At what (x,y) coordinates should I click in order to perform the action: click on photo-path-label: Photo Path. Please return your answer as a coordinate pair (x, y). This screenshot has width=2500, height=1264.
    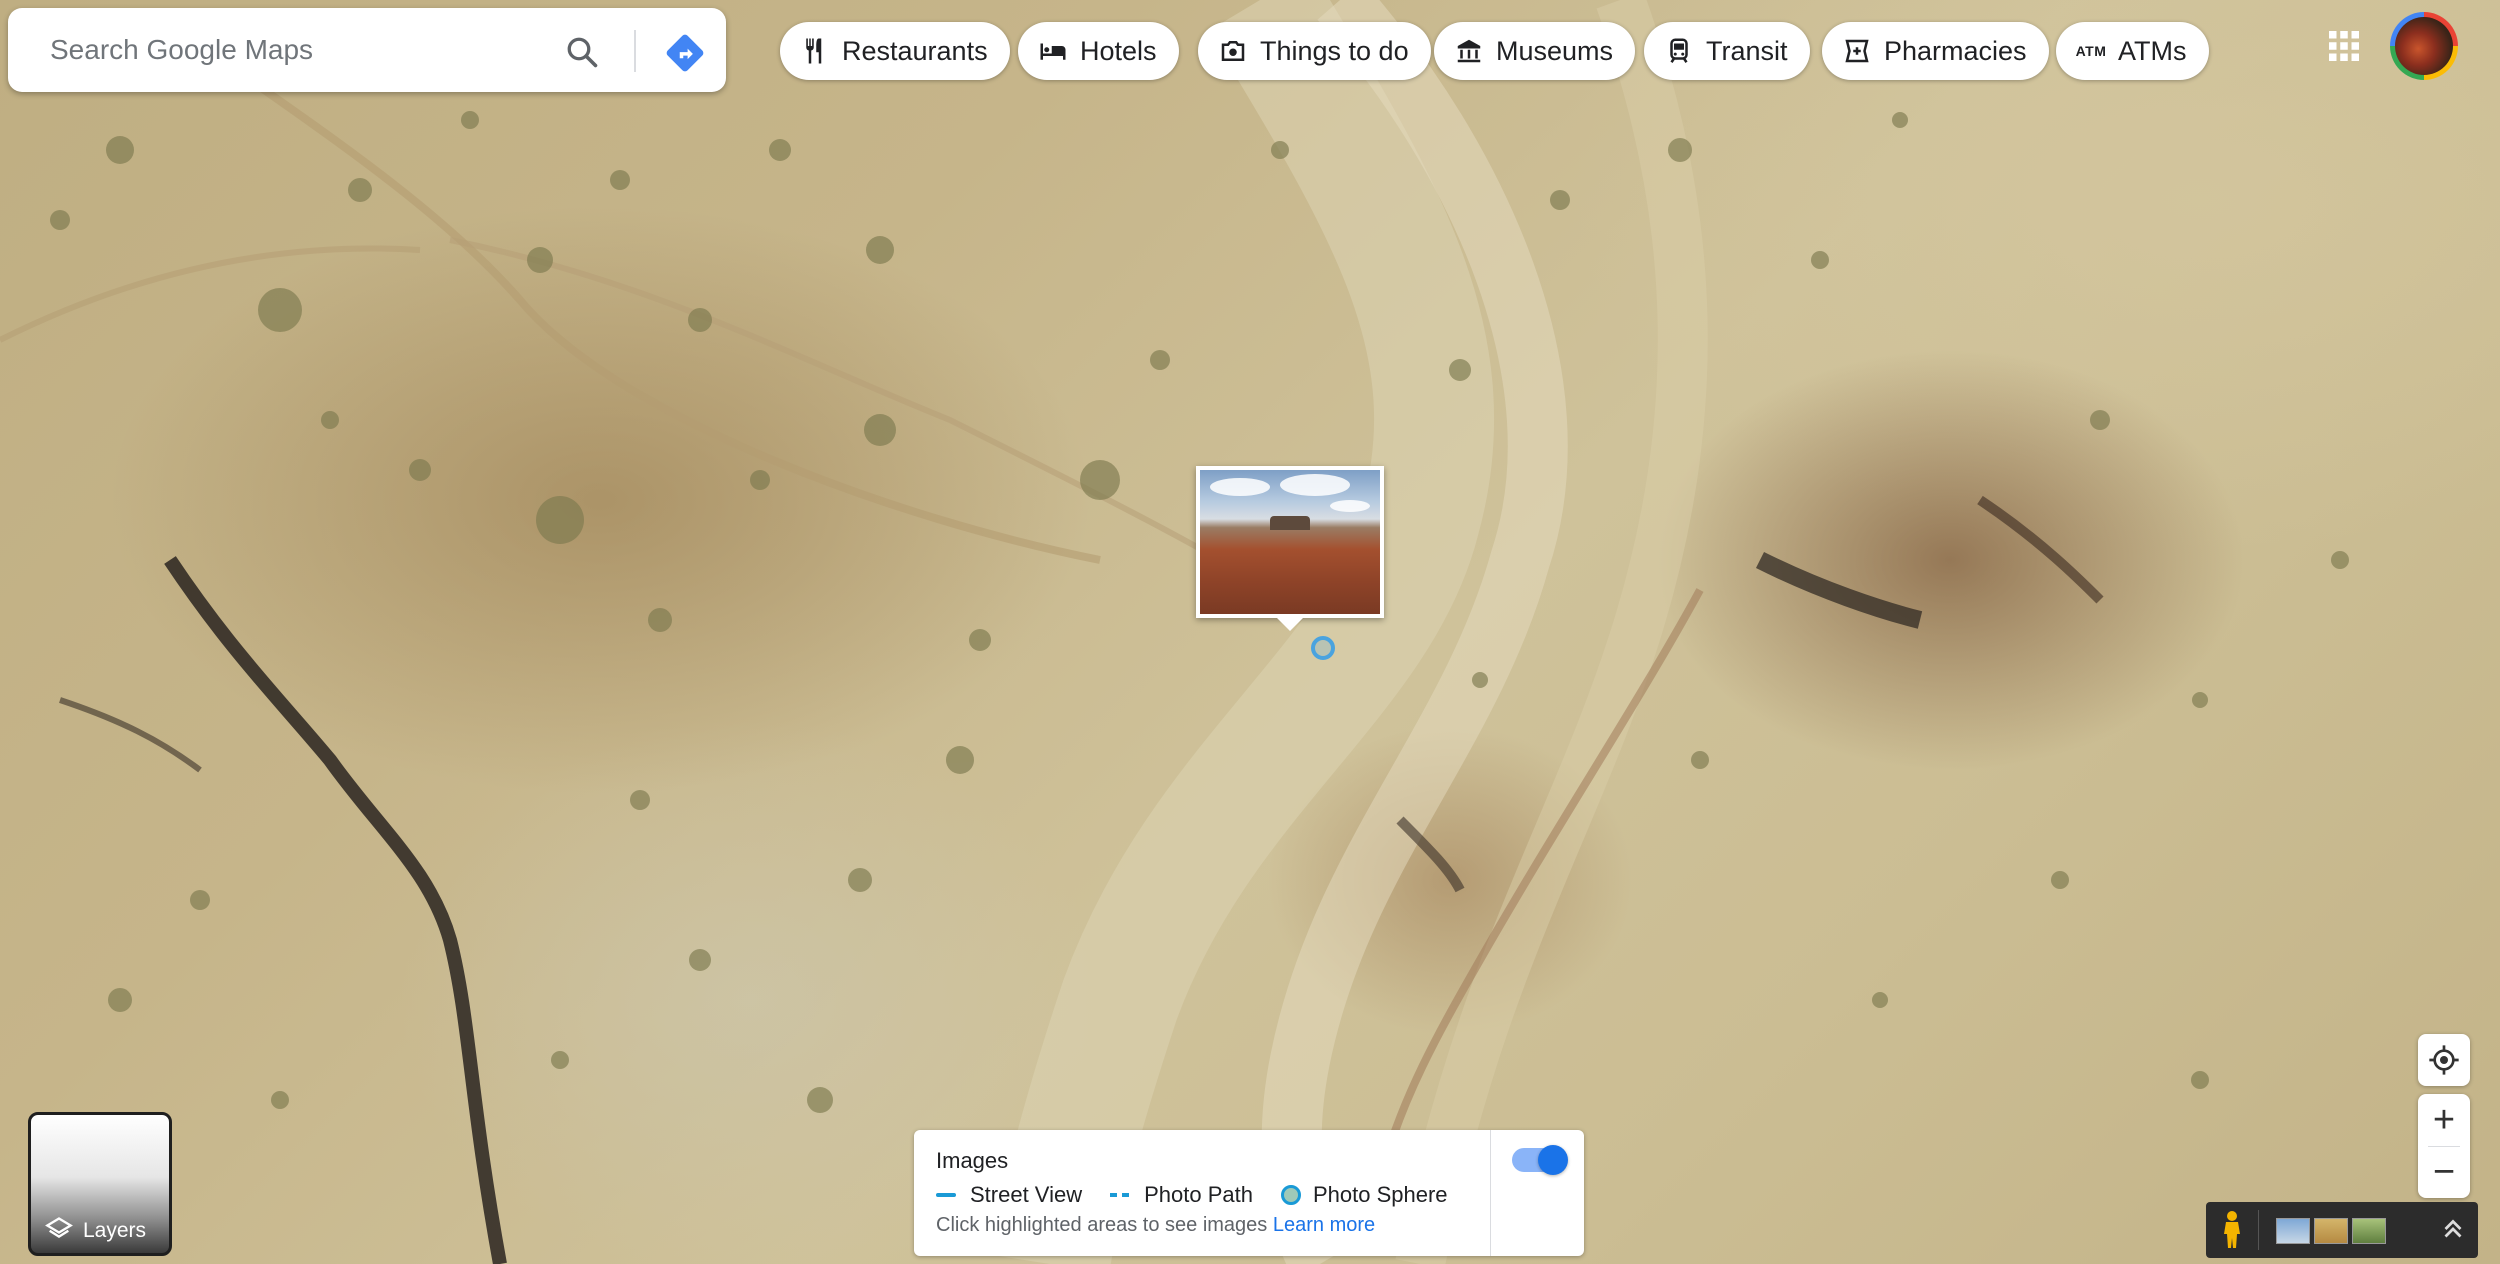
    Looking at the image, I should click on (1198, 1194).